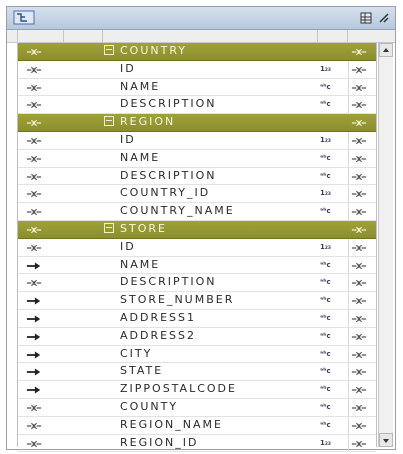  Describe the element at coordinates (386, 50) in the screenshot. I see `scroll-up-button` at that location.